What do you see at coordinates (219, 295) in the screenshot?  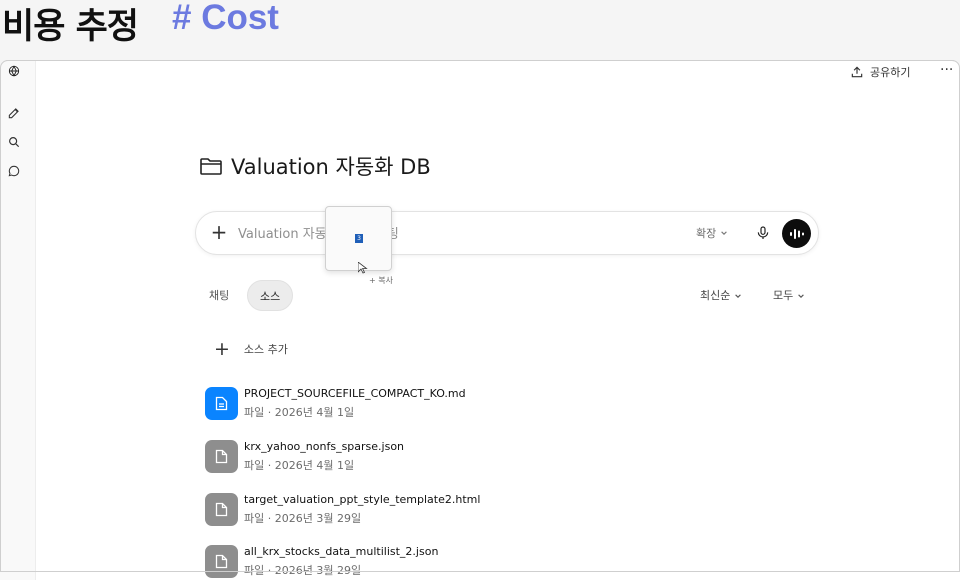 I see `tab-chat: 채팅` at bounding box center [219, 295].